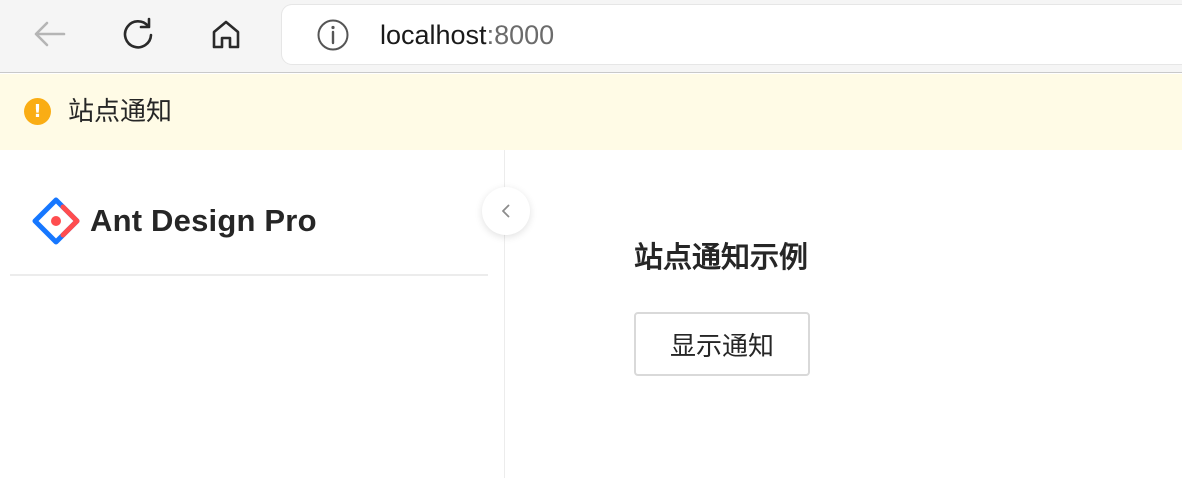 This screenshot has width=1182, height=478. What do you see at coordinates (732, 34) in the screenshot?
I see `address-bar: localhost:8000` at bounding box center [732, 34].